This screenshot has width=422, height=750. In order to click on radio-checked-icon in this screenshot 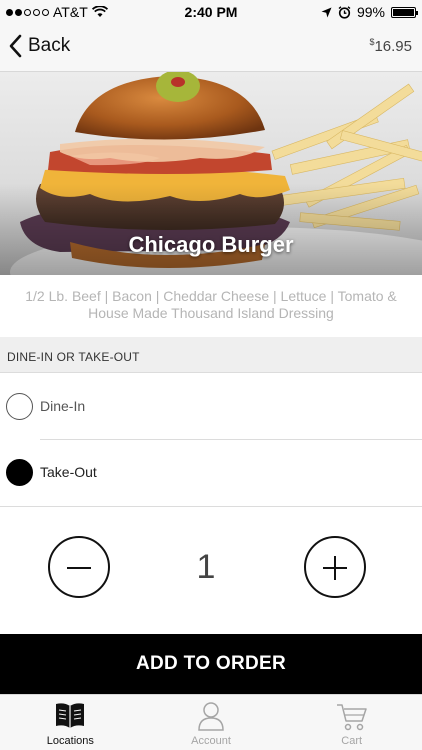, I will do `click(19, 472)`.